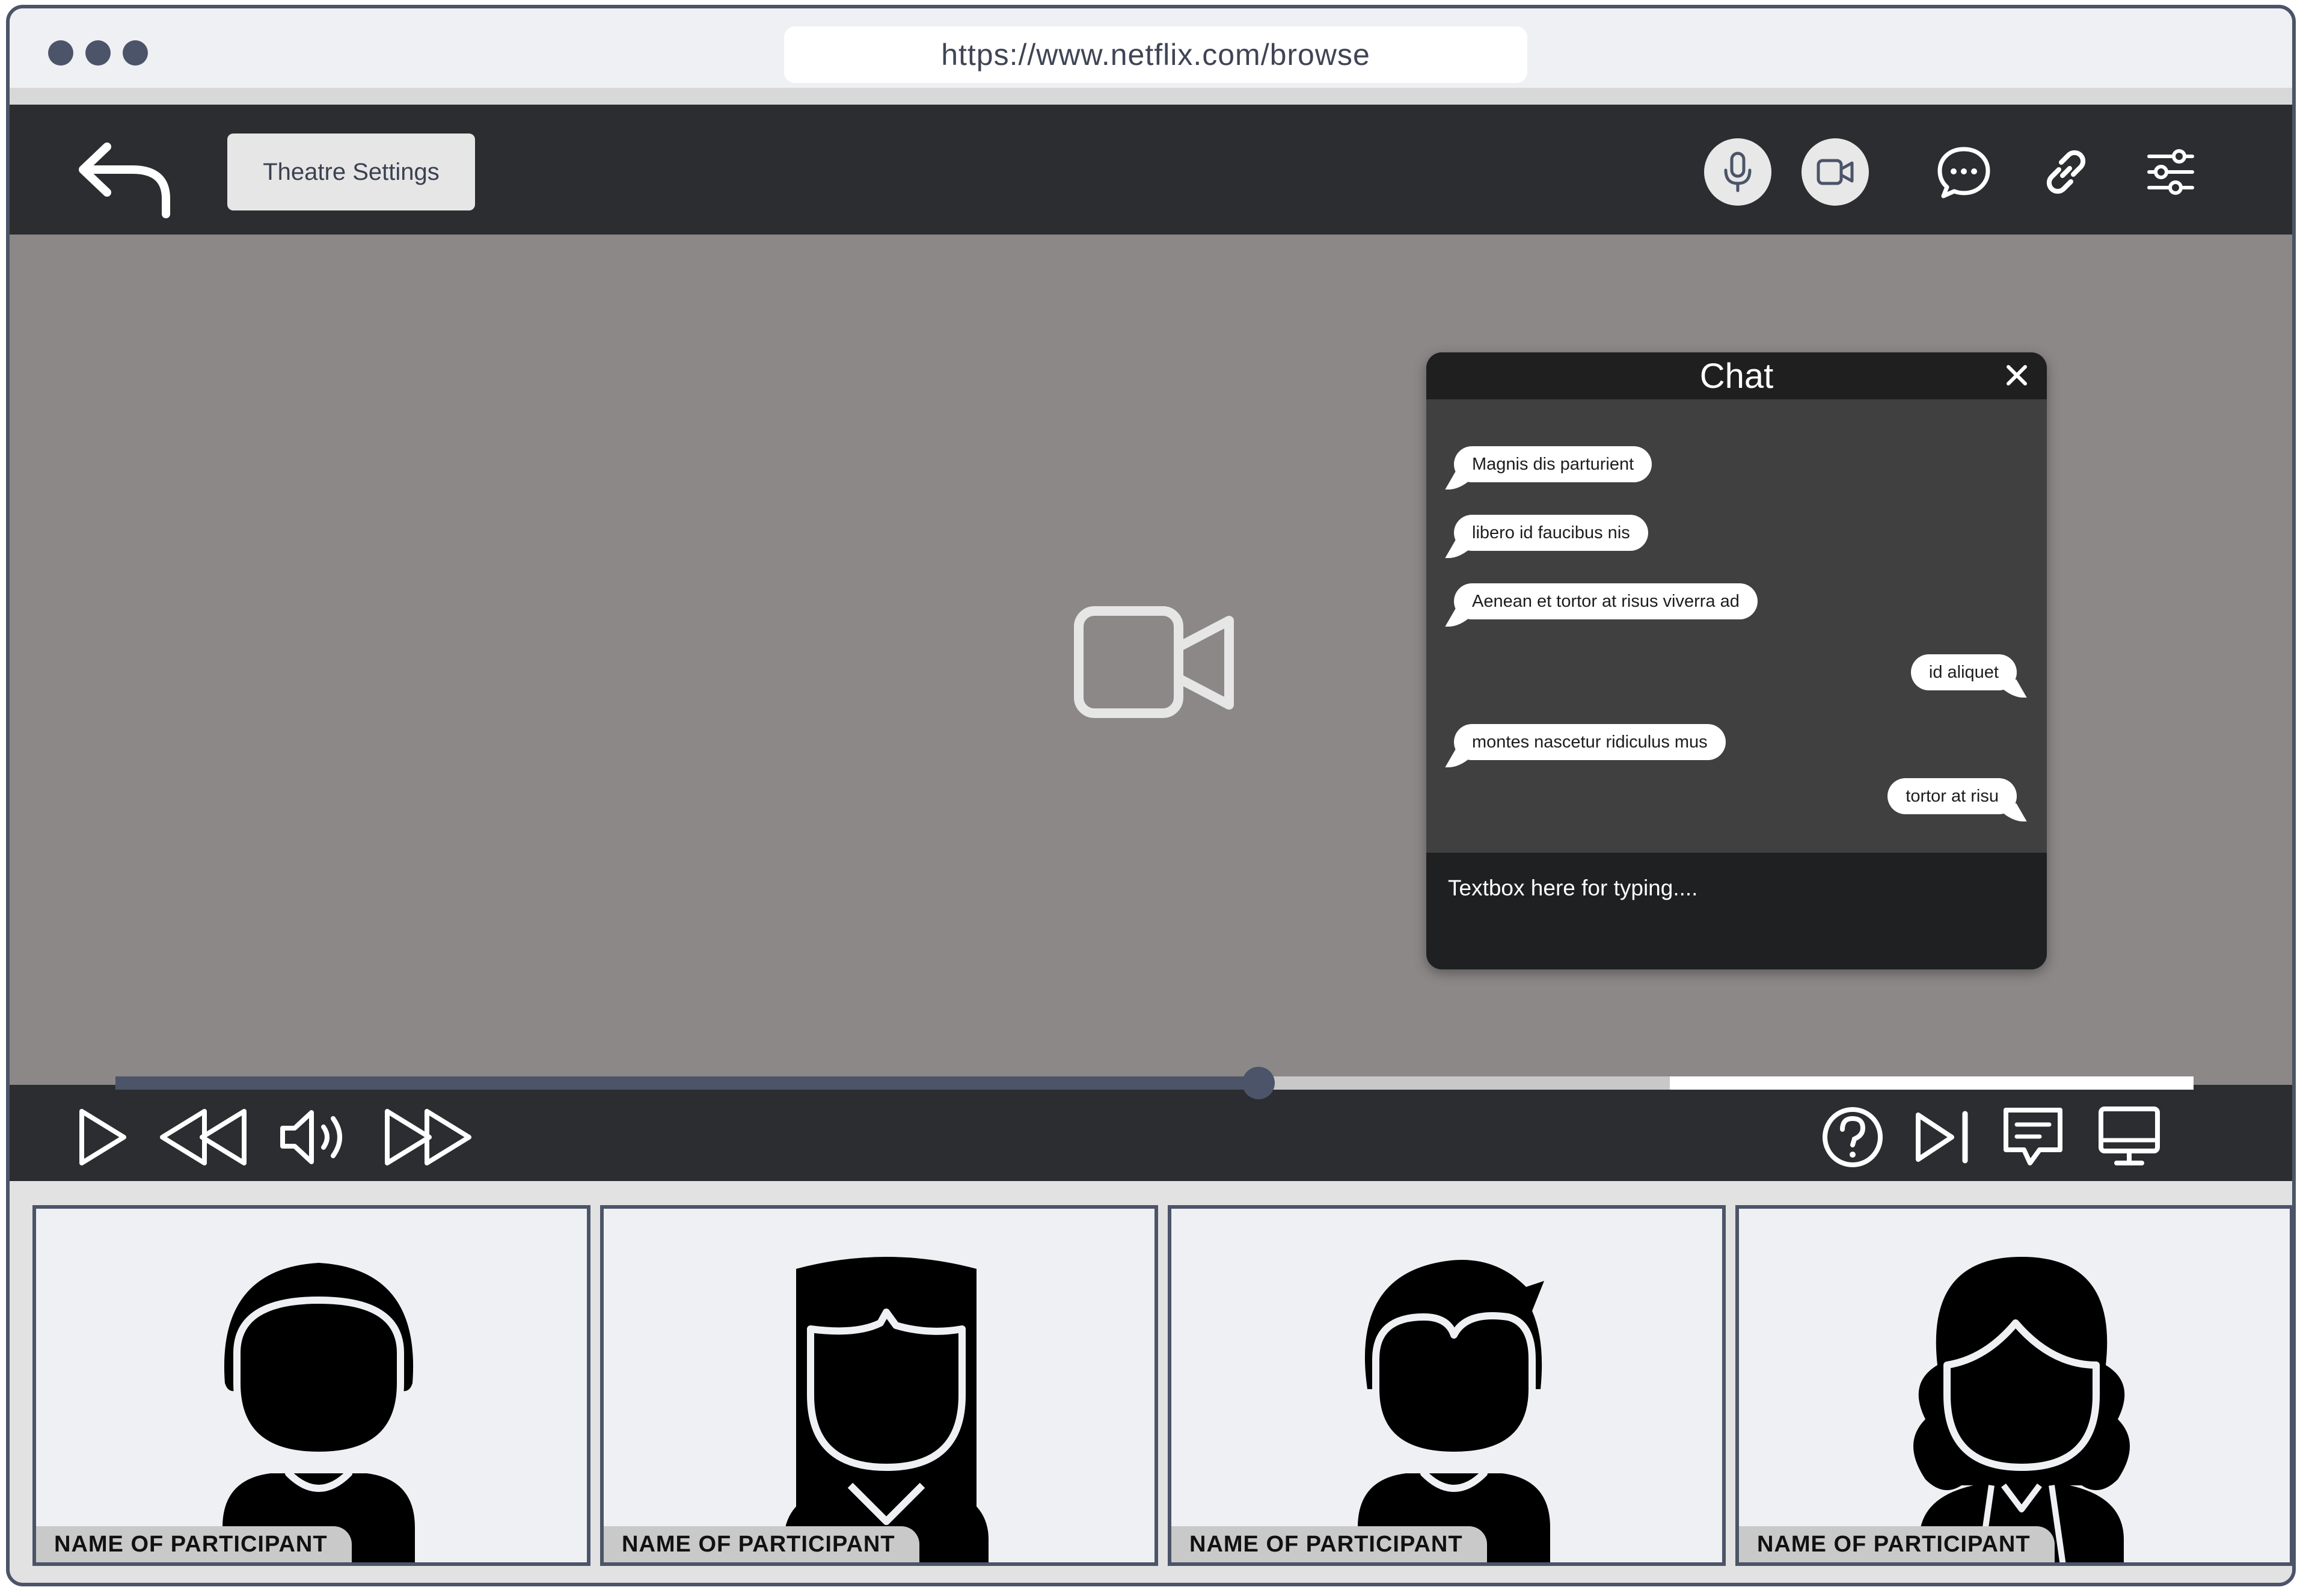 This screenshot has height=1596, width=2309. What do you see at coordinates (61, 53) in the screenshot?
I see `window-close-dot` at bounding box center [61, 53].